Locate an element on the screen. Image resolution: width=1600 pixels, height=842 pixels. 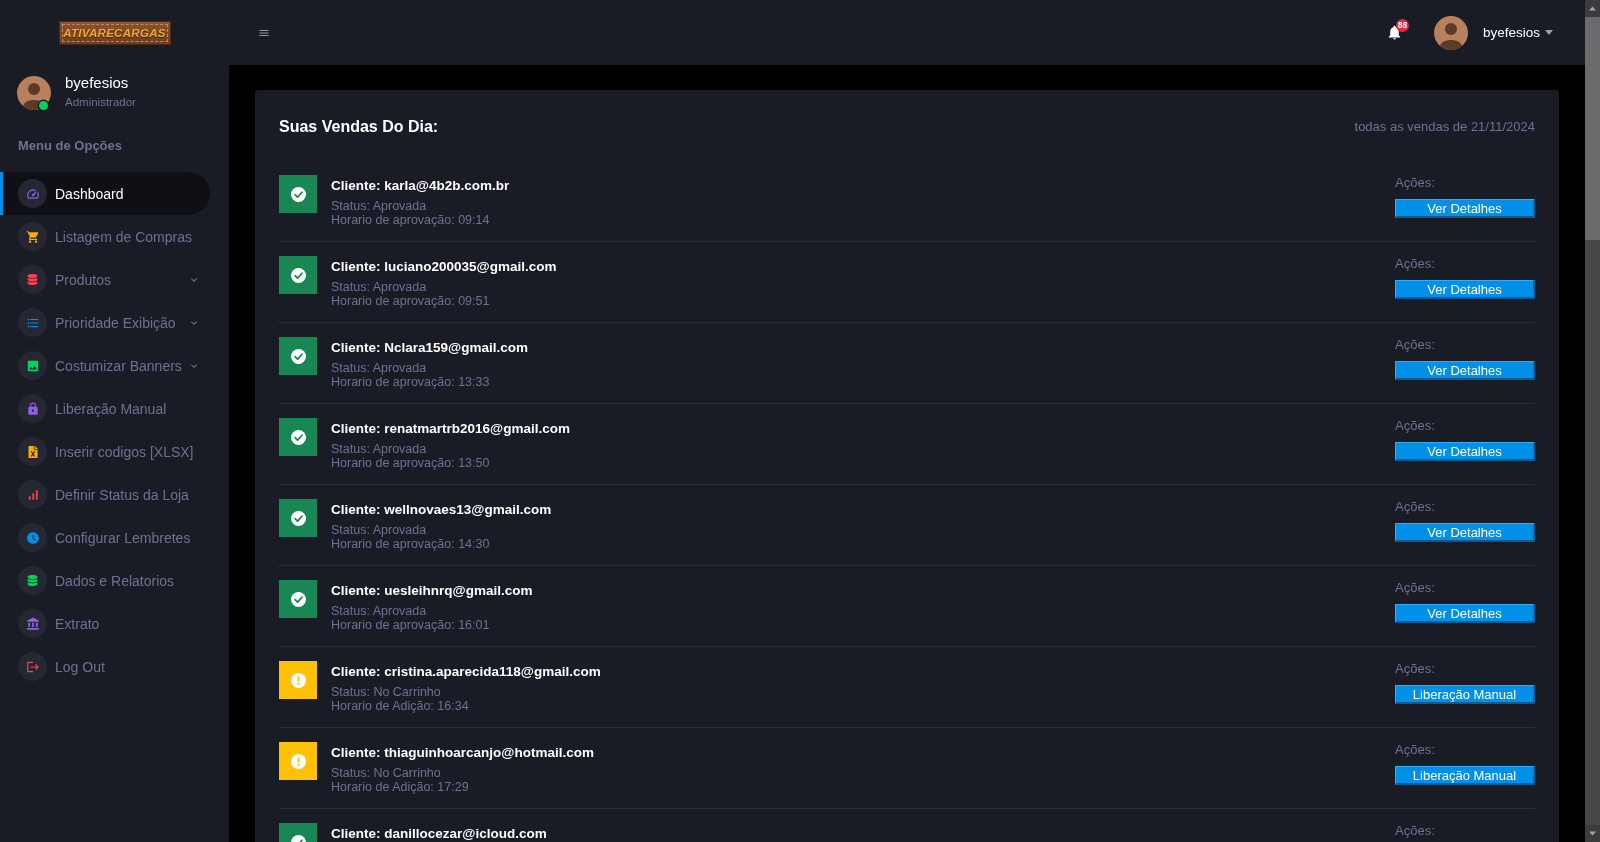
time-text: Horario de Adição: 16:34 is located at coordinates (400, 706).